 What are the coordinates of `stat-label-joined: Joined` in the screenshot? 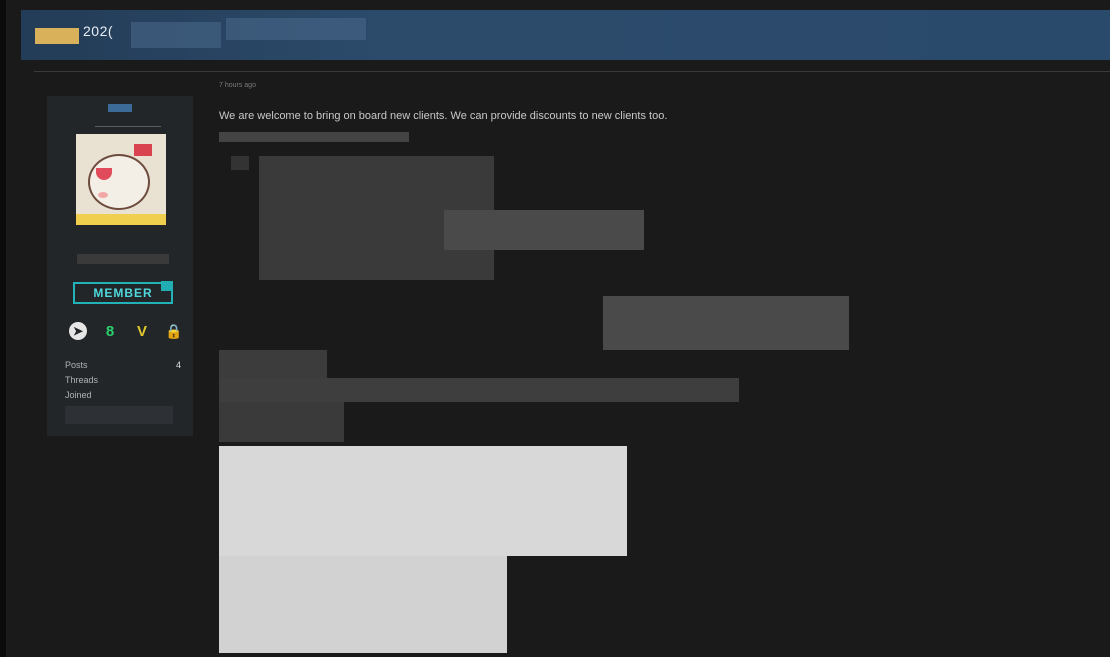 It's located at (78, 395).